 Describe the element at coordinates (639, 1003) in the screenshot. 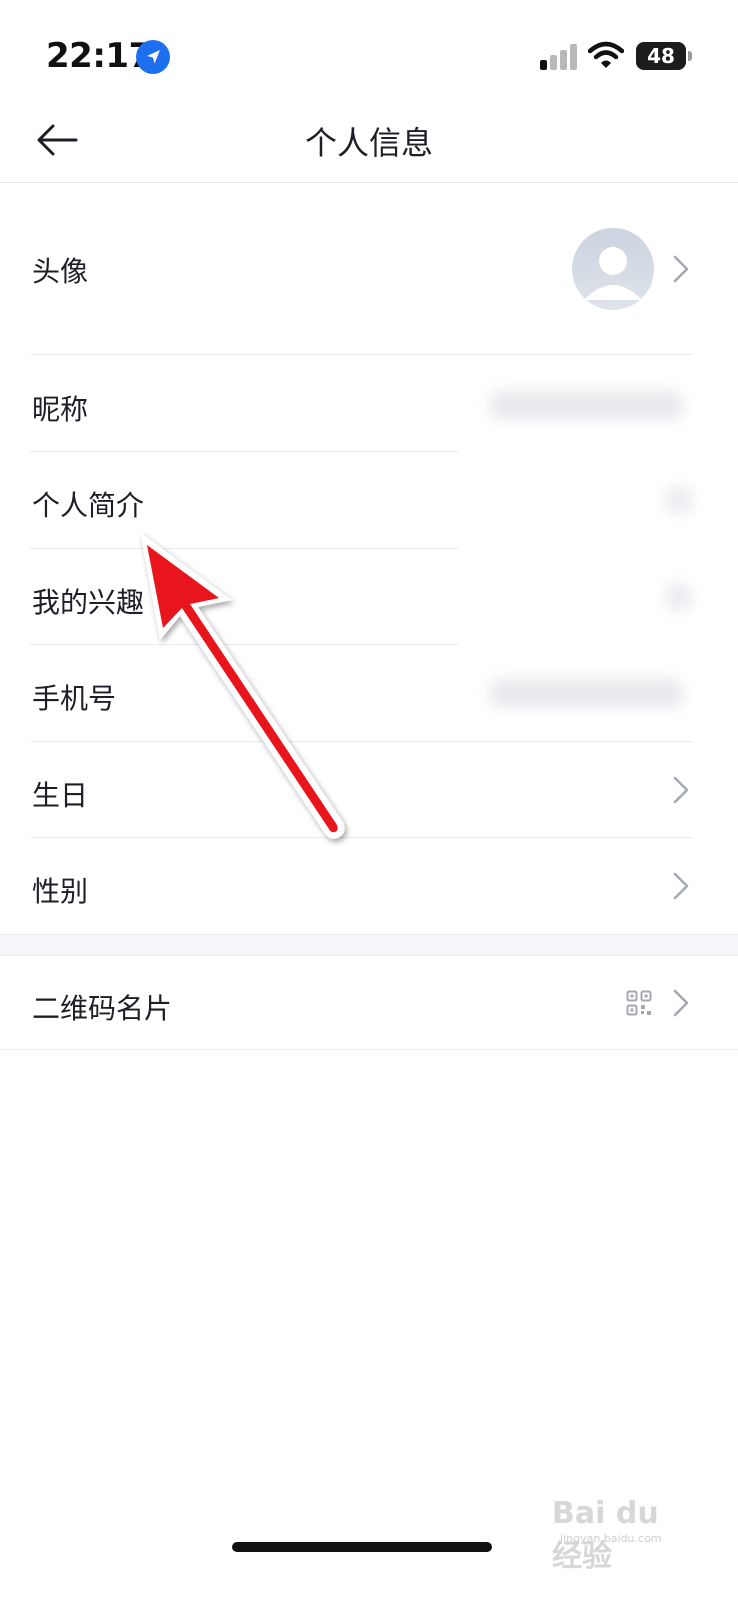

I see `qr-code-icon` at that location.